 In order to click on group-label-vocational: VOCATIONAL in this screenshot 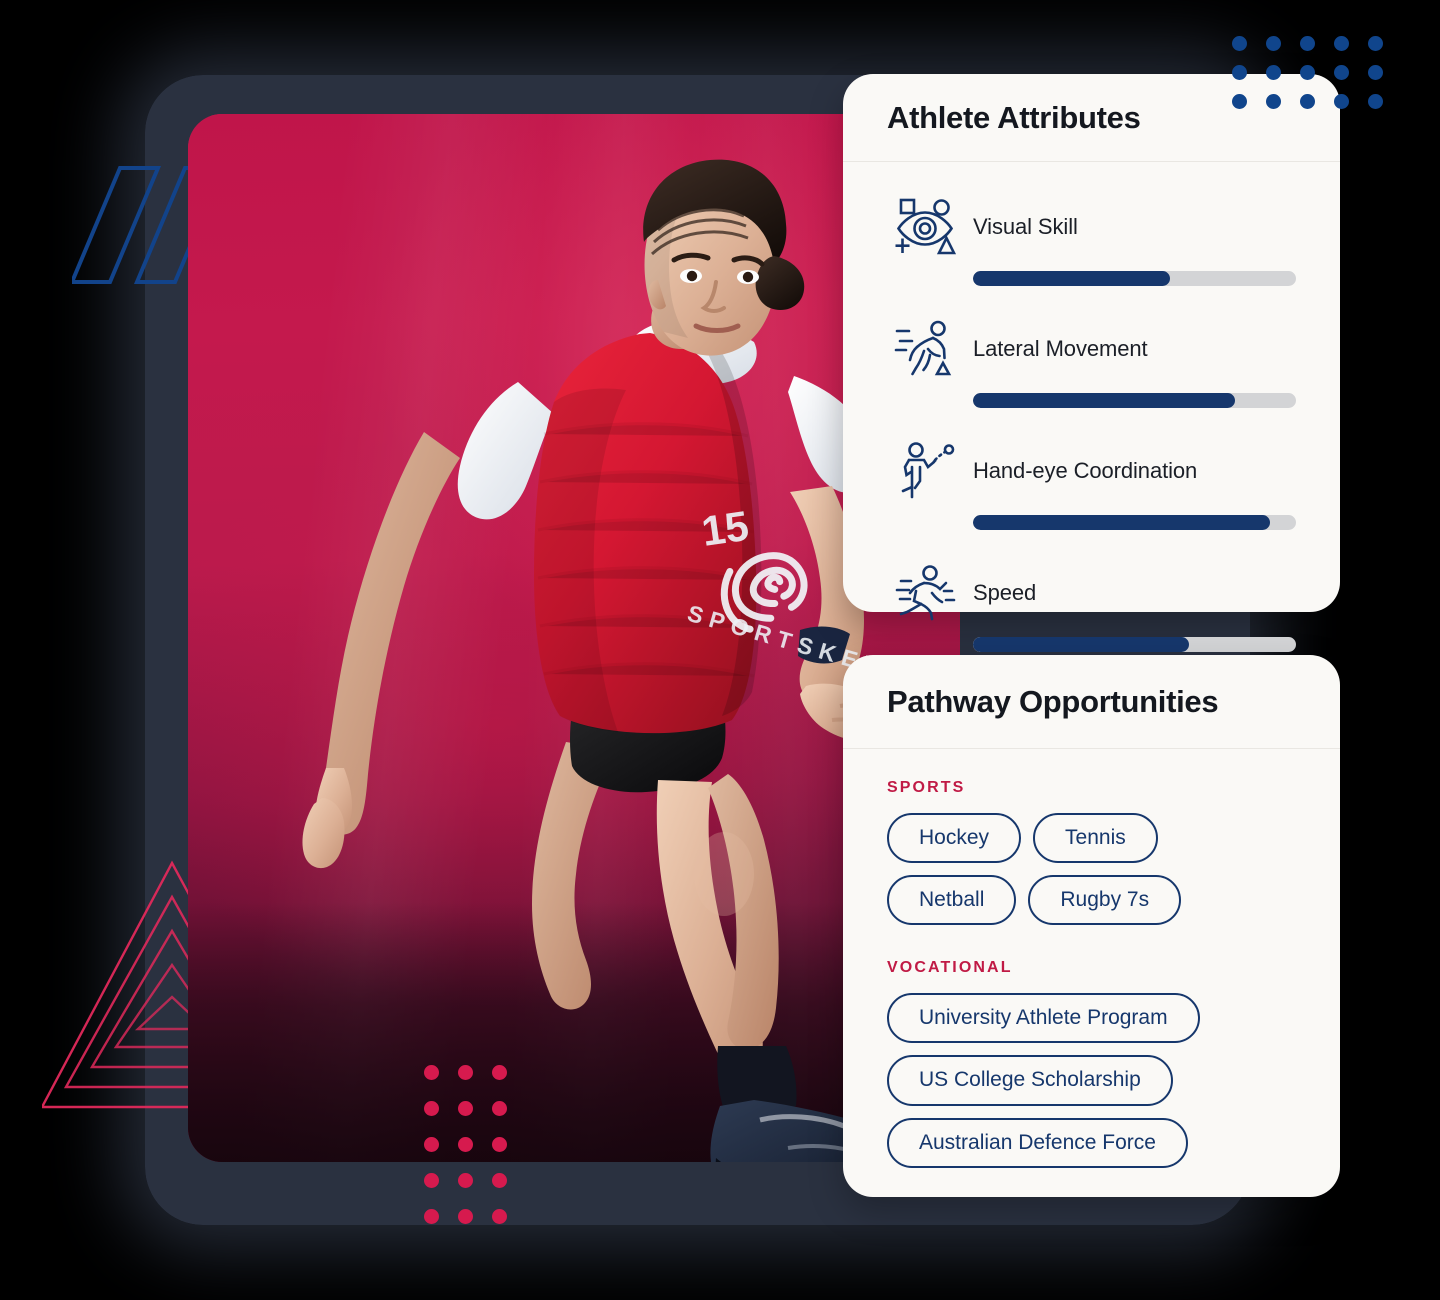, I will do `click(950, 968)`.